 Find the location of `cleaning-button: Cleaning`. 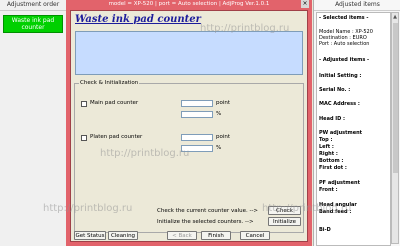

cleaning-button: Cleaning is located at coordinates (123, 235).